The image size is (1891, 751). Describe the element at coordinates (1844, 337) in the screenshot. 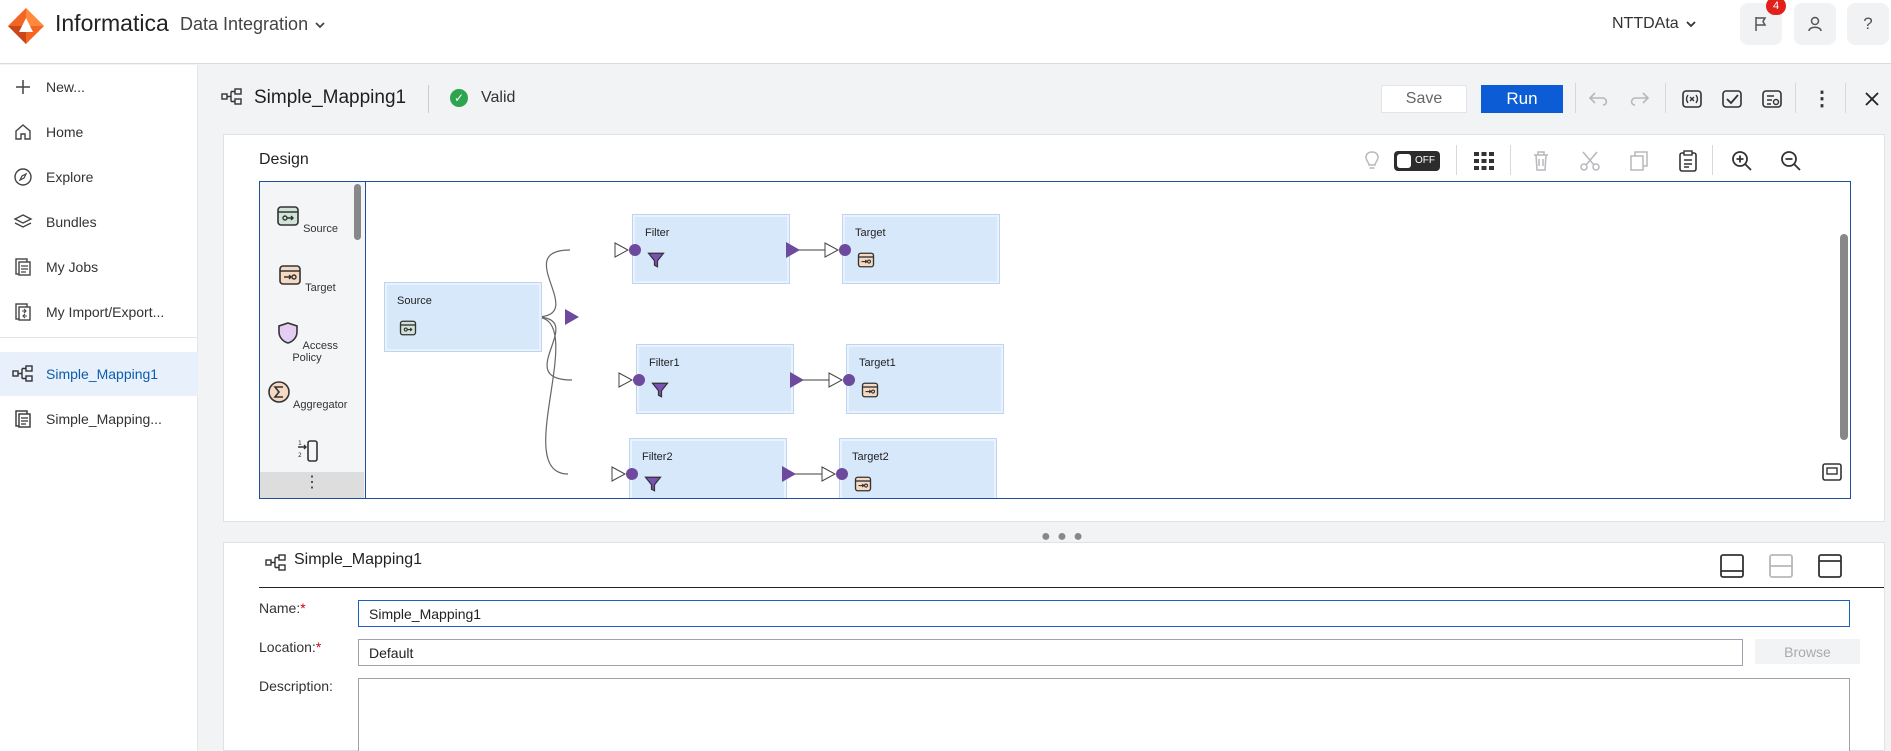

I see `canvas-scrollbar` at that location.